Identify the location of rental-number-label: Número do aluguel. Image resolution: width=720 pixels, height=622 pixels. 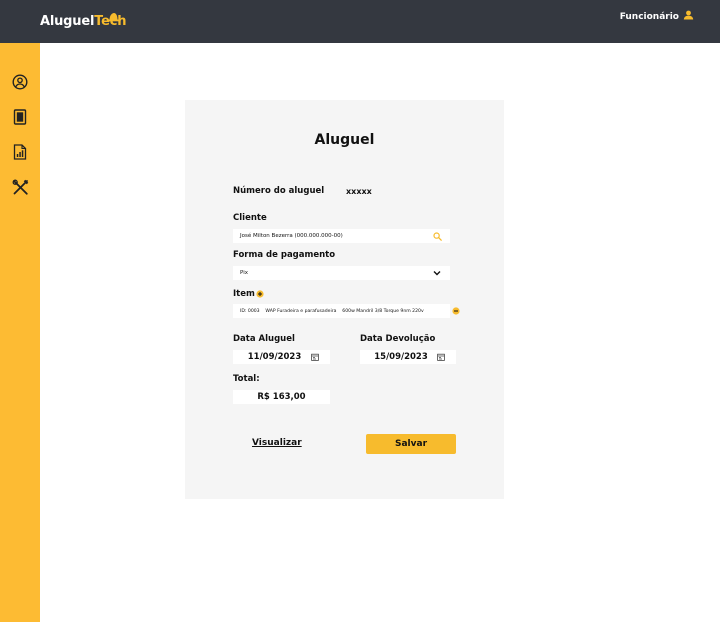
(279, 191).